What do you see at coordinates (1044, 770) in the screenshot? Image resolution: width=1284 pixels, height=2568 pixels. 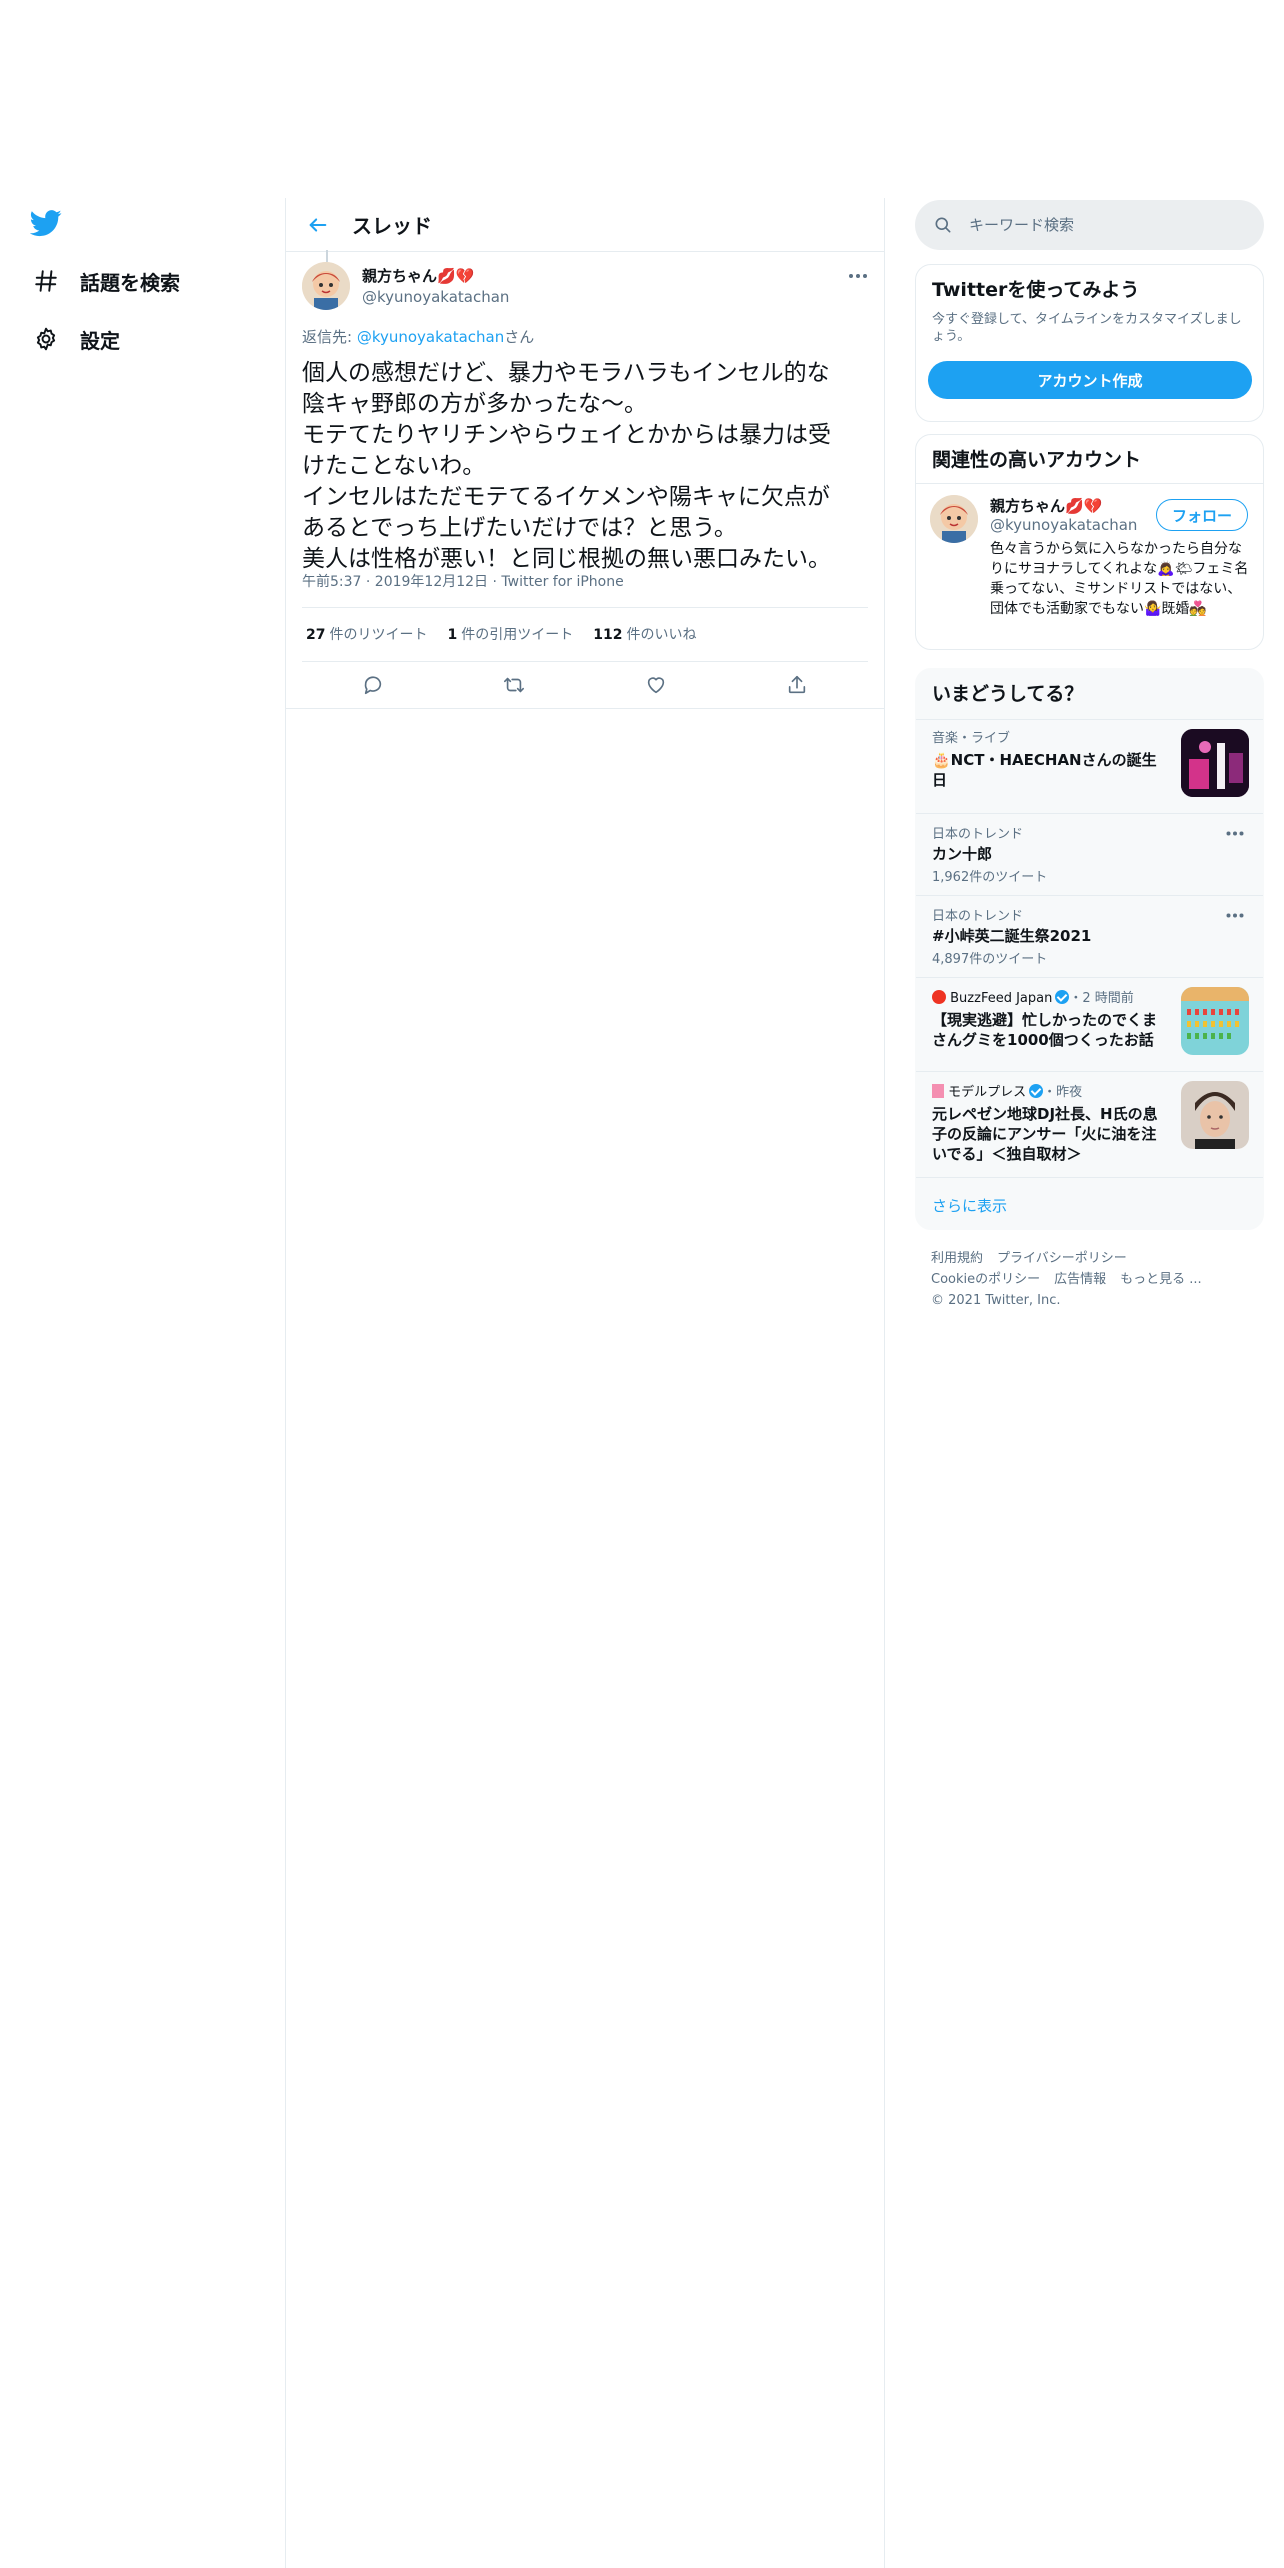 I see `trend-title: 🎂NCT・HAECHANさんの誕生日` at bounding box center [1044, 770].